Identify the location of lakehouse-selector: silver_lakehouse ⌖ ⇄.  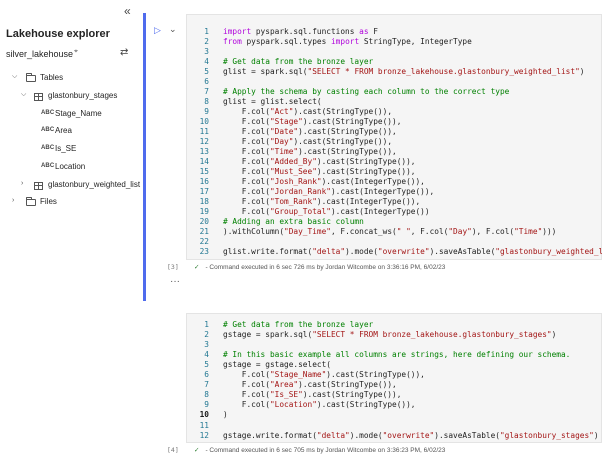
(69, 54).